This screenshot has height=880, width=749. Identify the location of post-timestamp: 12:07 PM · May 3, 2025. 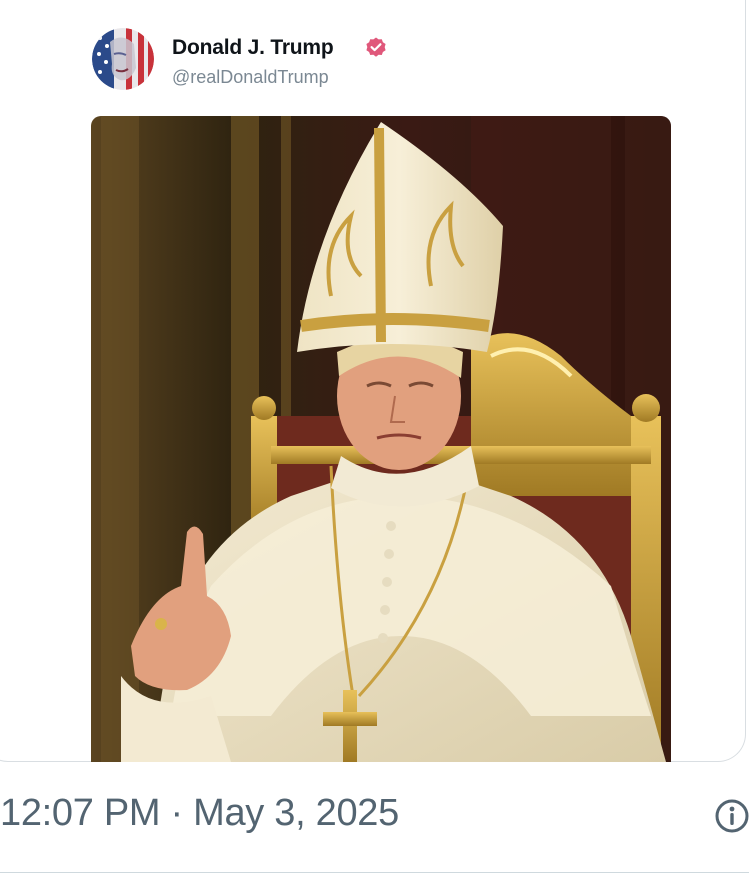
(199, 813).